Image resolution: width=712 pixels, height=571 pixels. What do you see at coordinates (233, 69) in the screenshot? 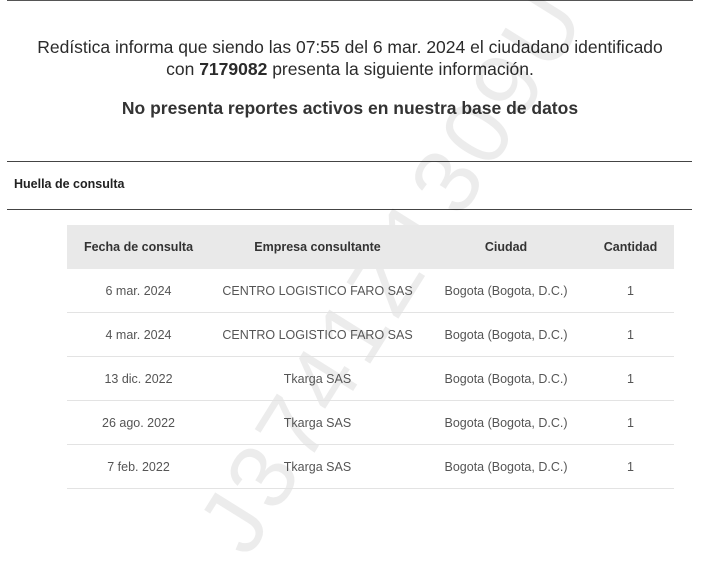
I see `document-id: 7179082` at bounding box center [233, 69].